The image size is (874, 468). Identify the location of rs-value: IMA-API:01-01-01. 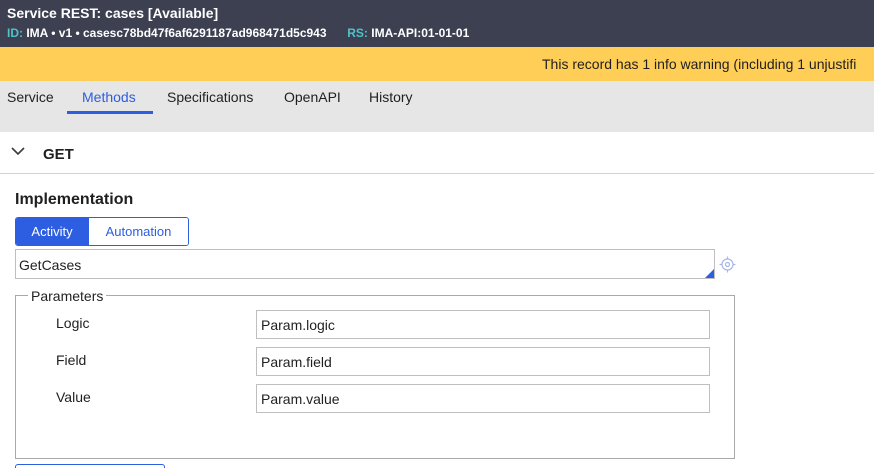
(420, 33).